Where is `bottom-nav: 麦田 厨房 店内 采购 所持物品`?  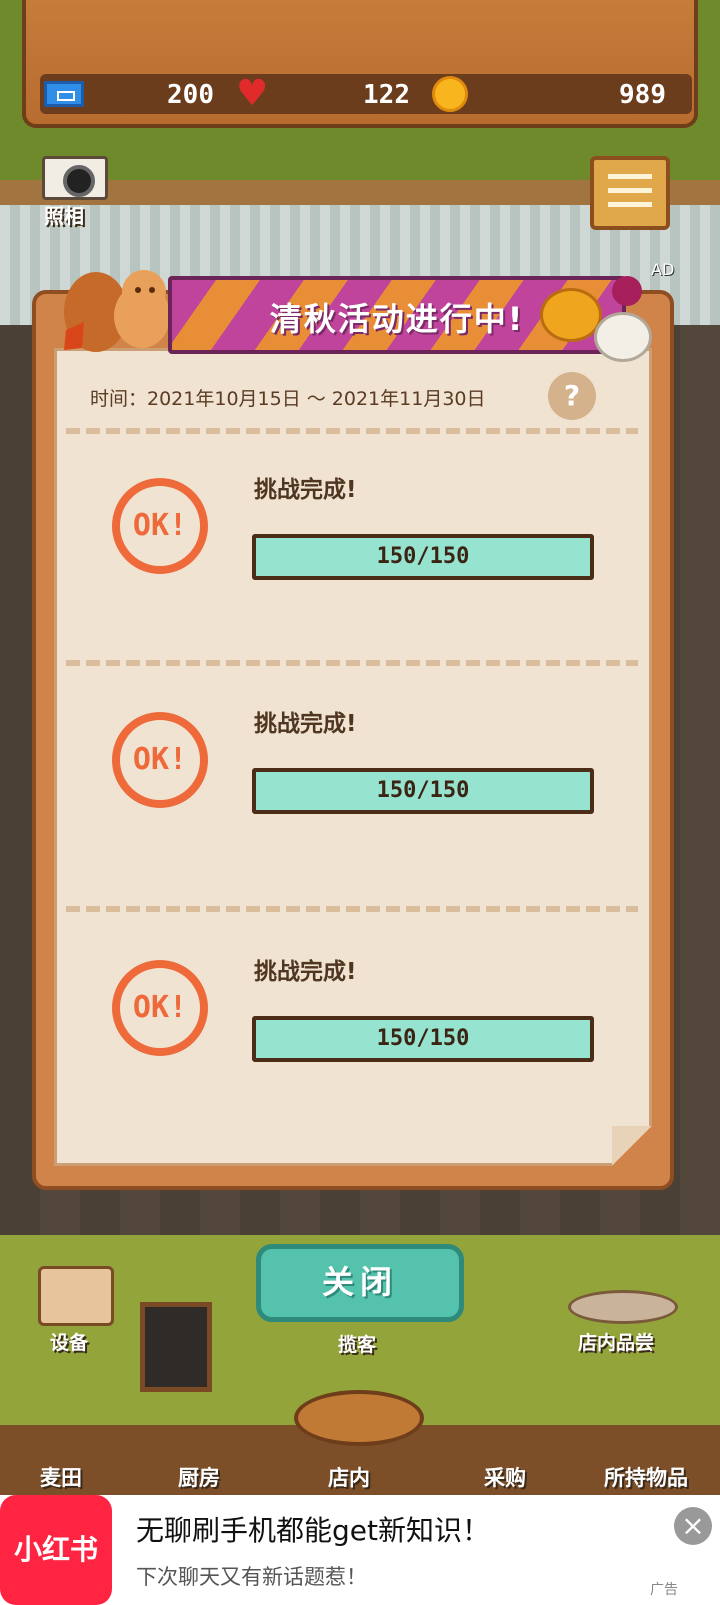 bottom-nav: 麦田 厨房 店内 采购 所持物品 is located at coordinates (360, 1476).